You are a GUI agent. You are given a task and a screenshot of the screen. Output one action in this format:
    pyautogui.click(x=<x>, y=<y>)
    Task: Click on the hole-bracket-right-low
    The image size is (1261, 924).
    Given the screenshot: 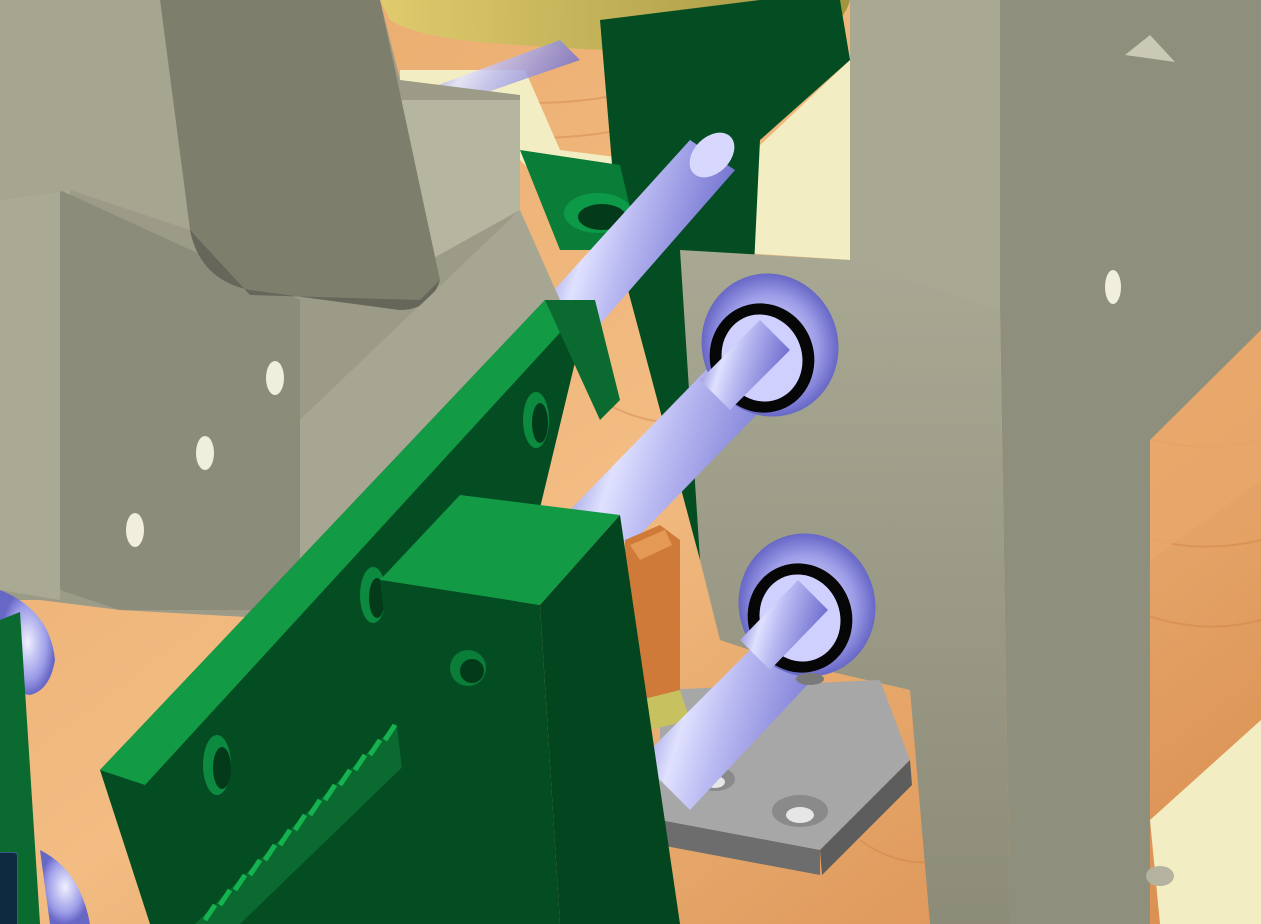 What is the action you would take?
    pyautogui.click(x=1160, y=876)
    